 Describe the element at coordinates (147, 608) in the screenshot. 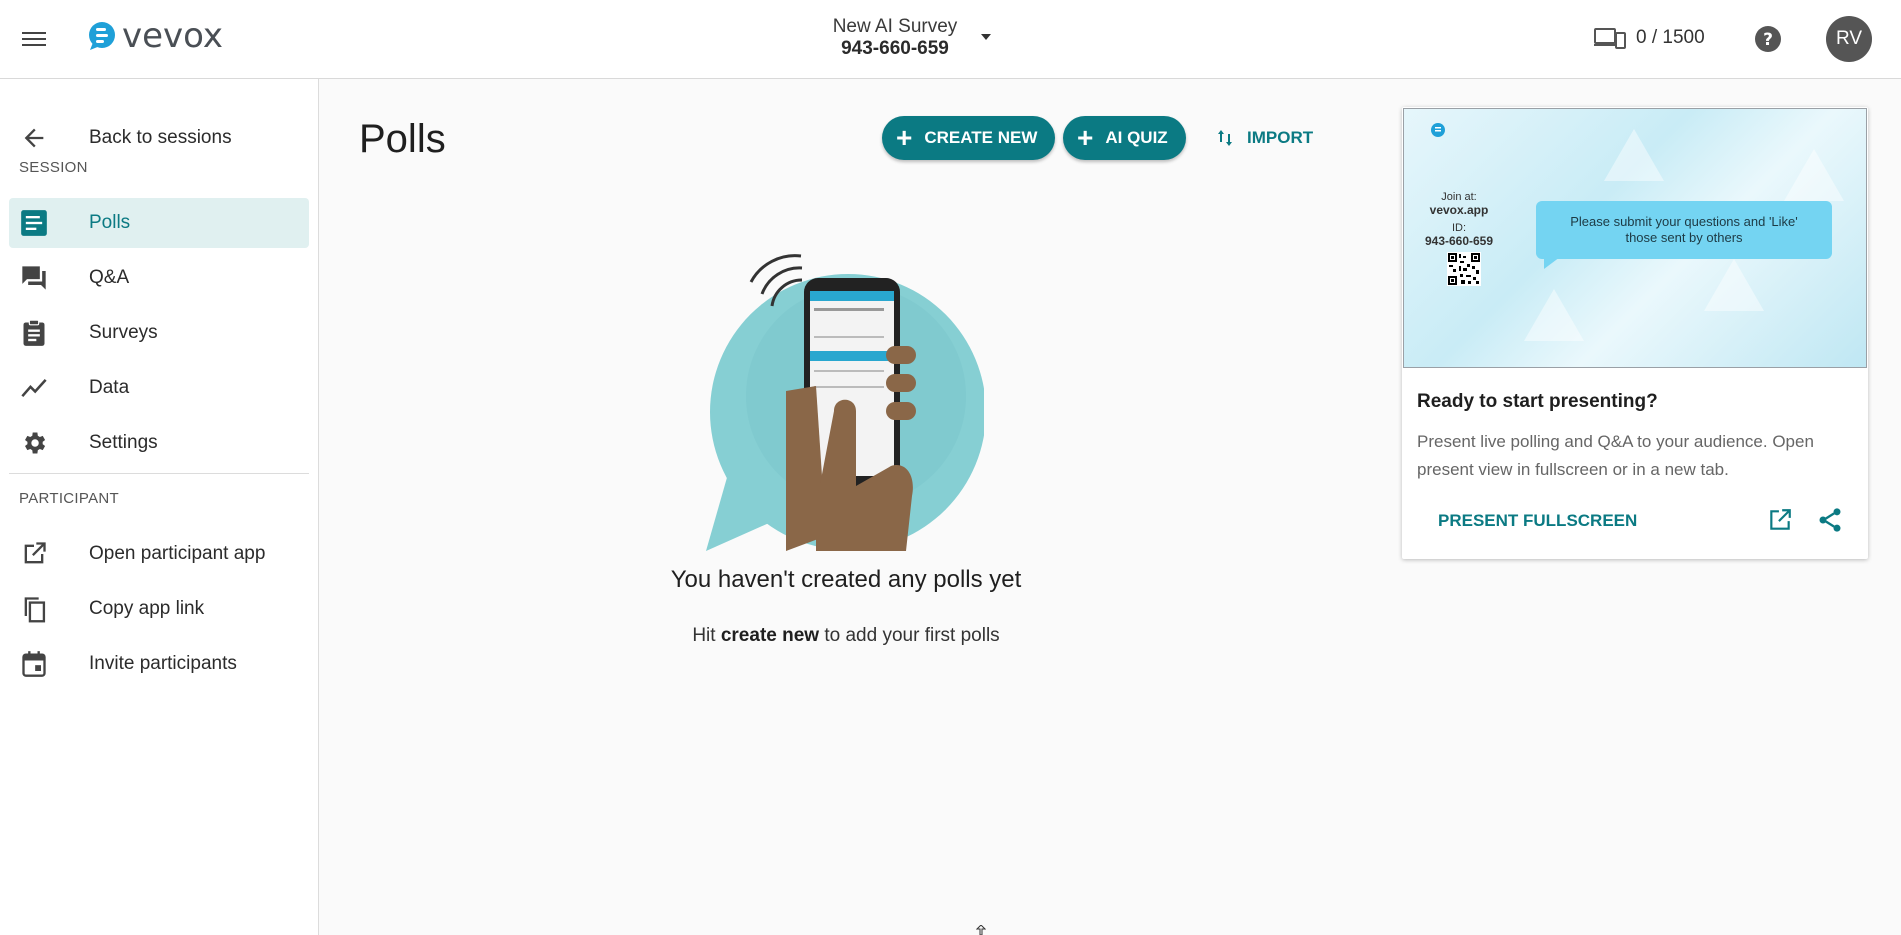

I see `sidebar-item-label: Copy app link` at that location.